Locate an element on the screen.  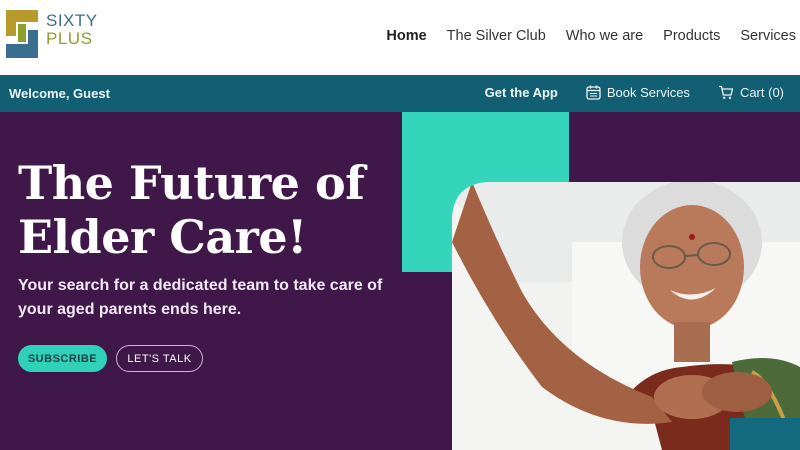
logo-cross-icon is located at coordinates (22, 34).